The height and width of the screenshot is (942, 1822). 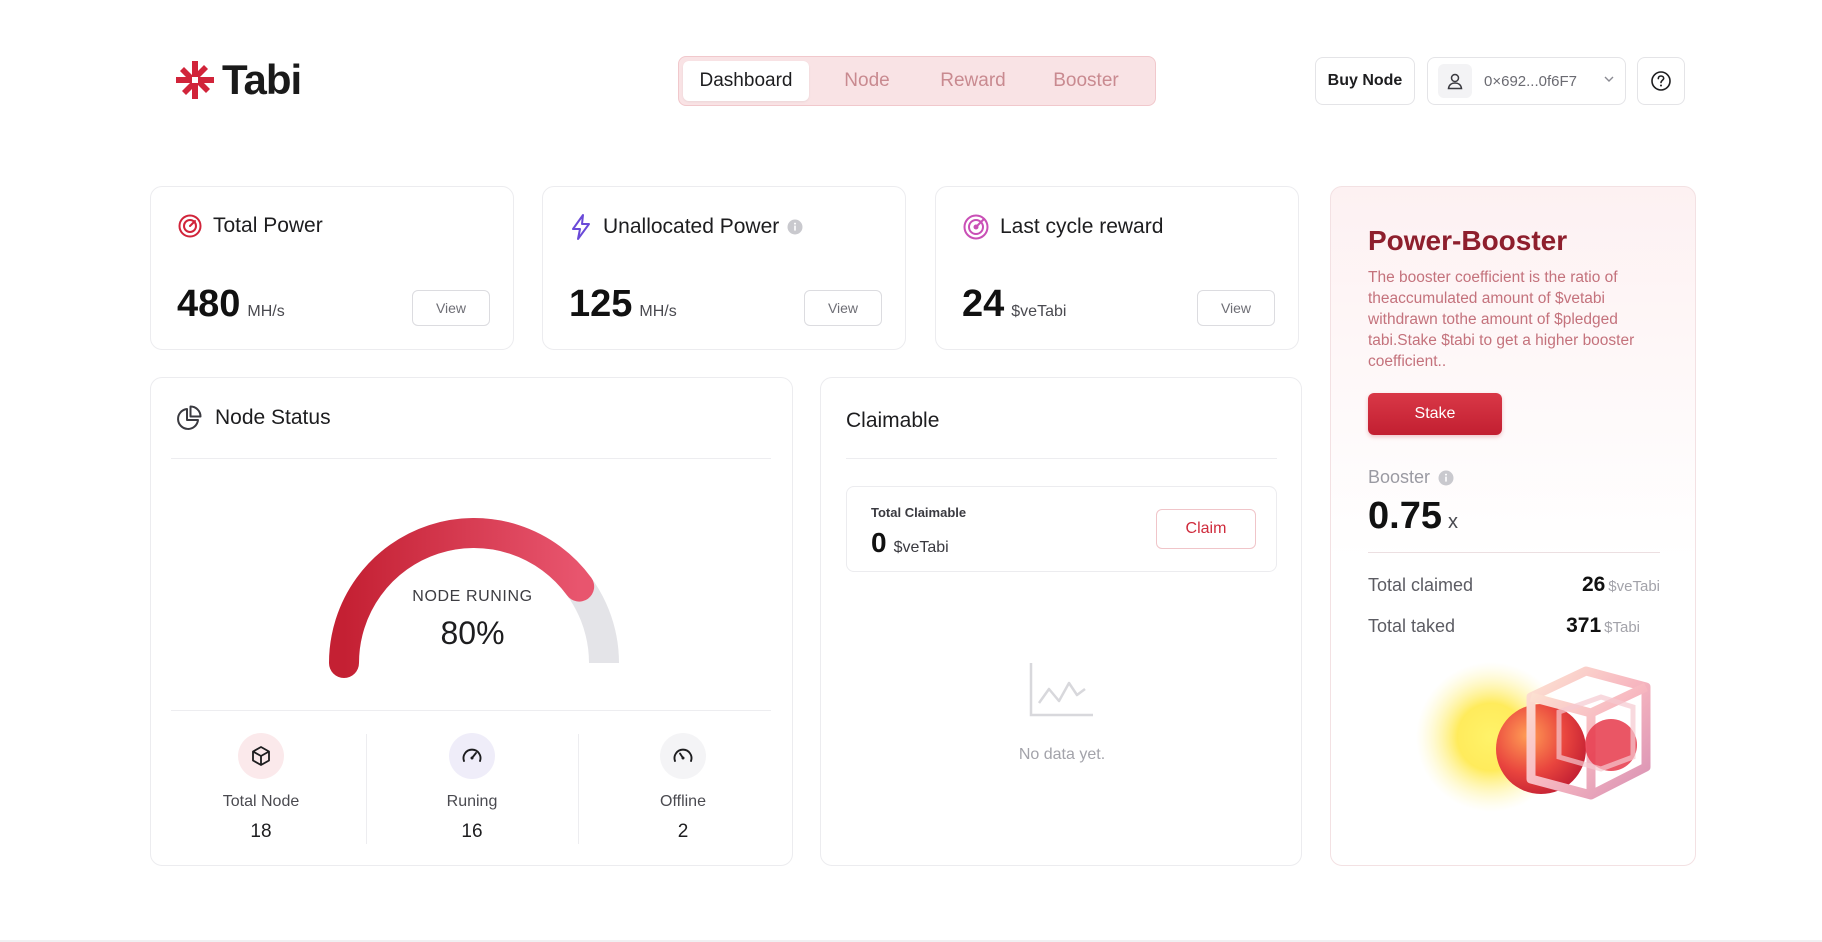 I want to click on total-taked-row: Total taked 371 $Tabi, so click(x=1504, y=626).